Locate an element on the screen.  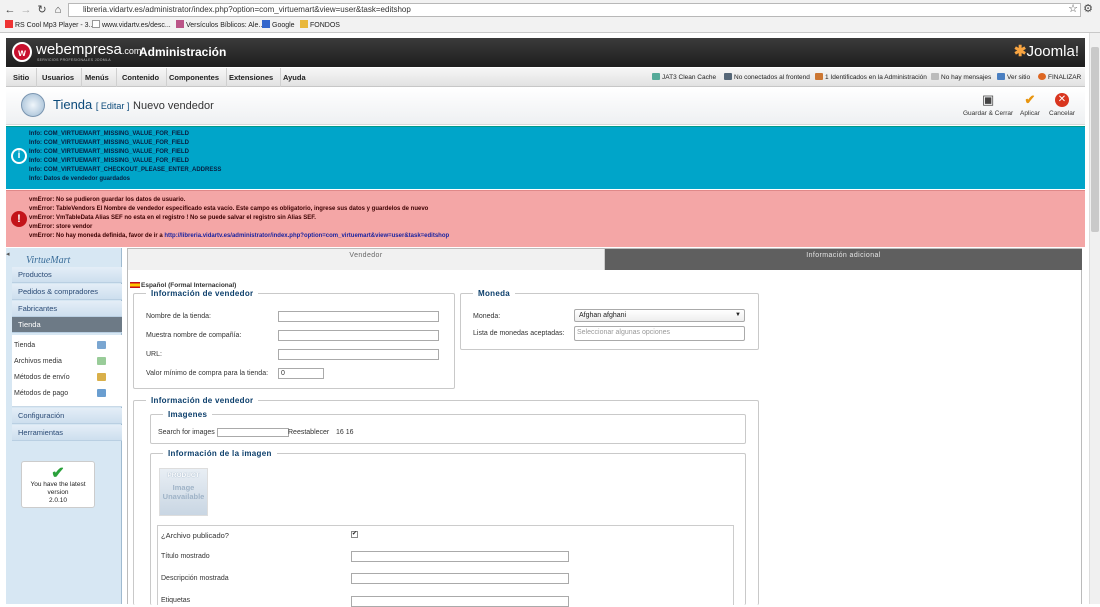
reload-icon: ↻ is located at coordinates (42, 10).